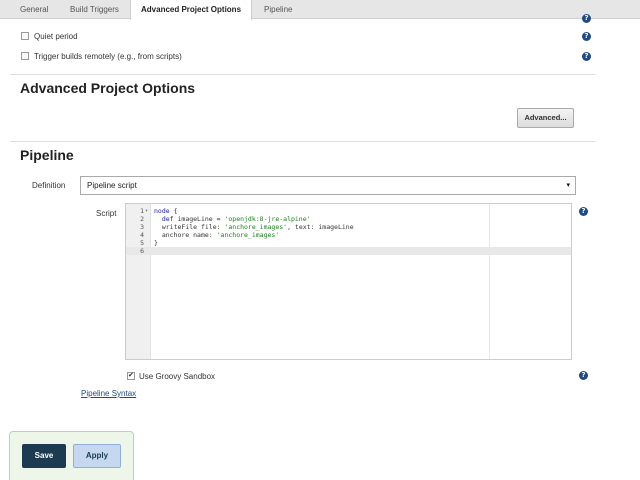 The height and width of the screenshot is (480, 640). What do you see at coordinates (348, 211) in the screenshot?
I see `code-line: 1 ▾ node {` at bounding box center [348, 211].